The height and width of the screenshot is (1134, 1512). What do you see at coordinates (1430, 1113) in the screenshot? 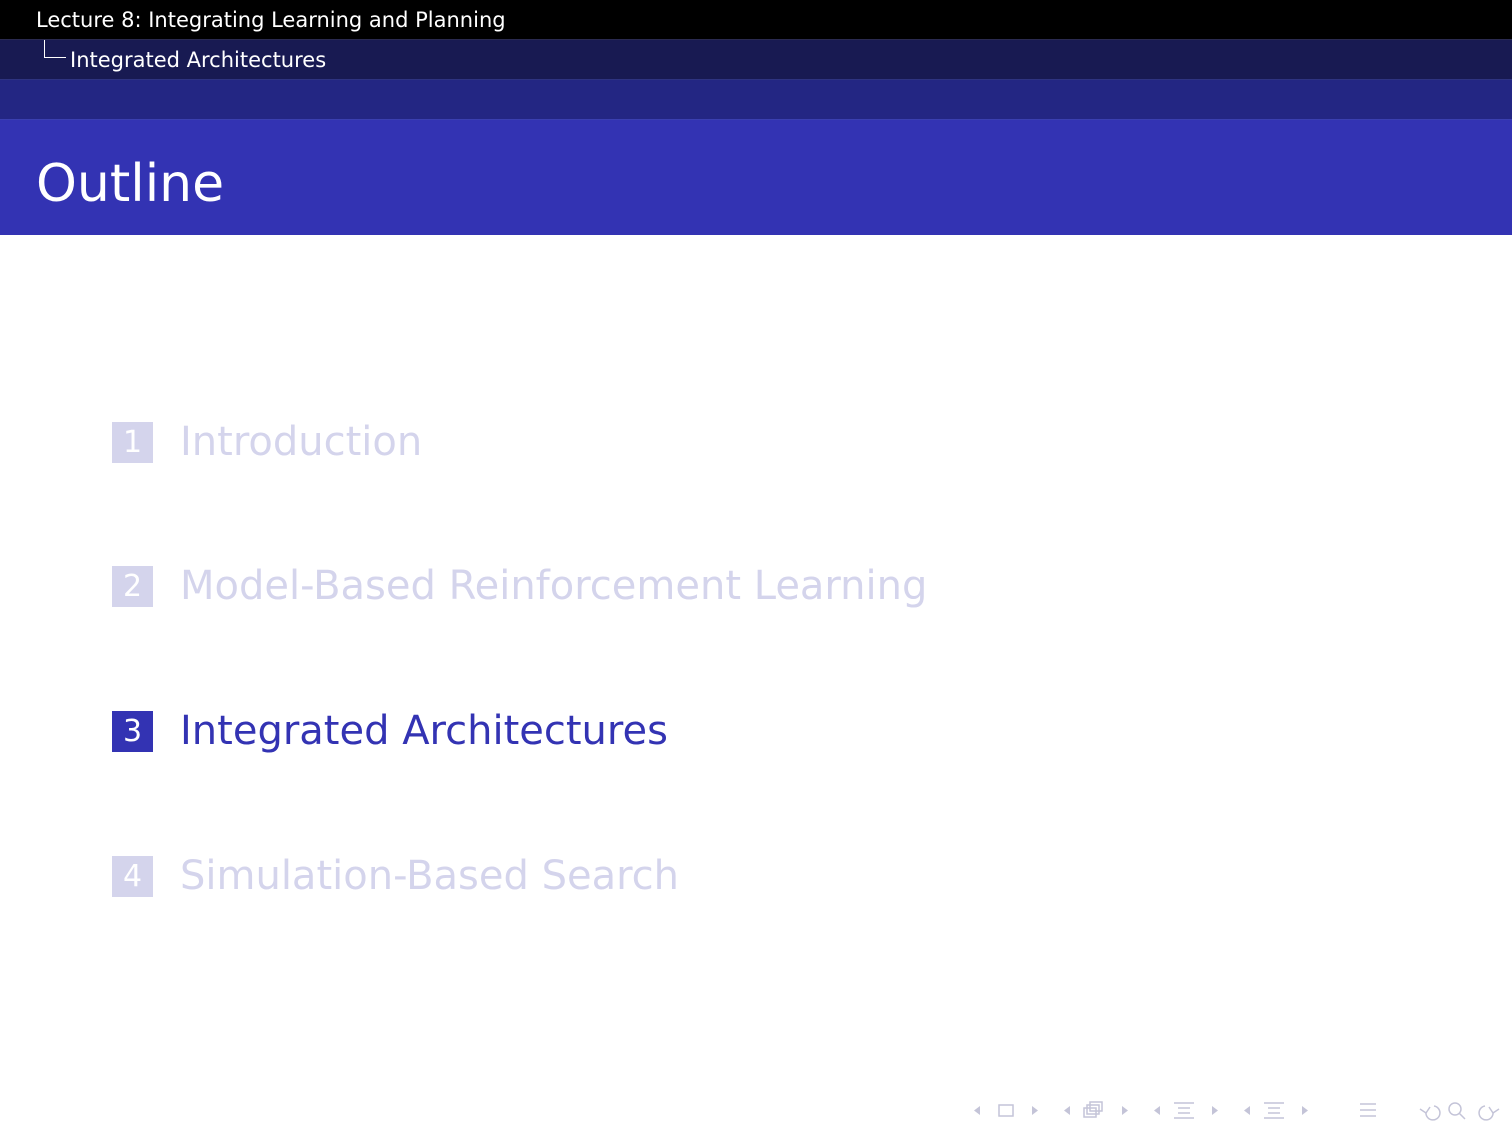
I see `undo-icon` at bounding box center [1430, 1113].